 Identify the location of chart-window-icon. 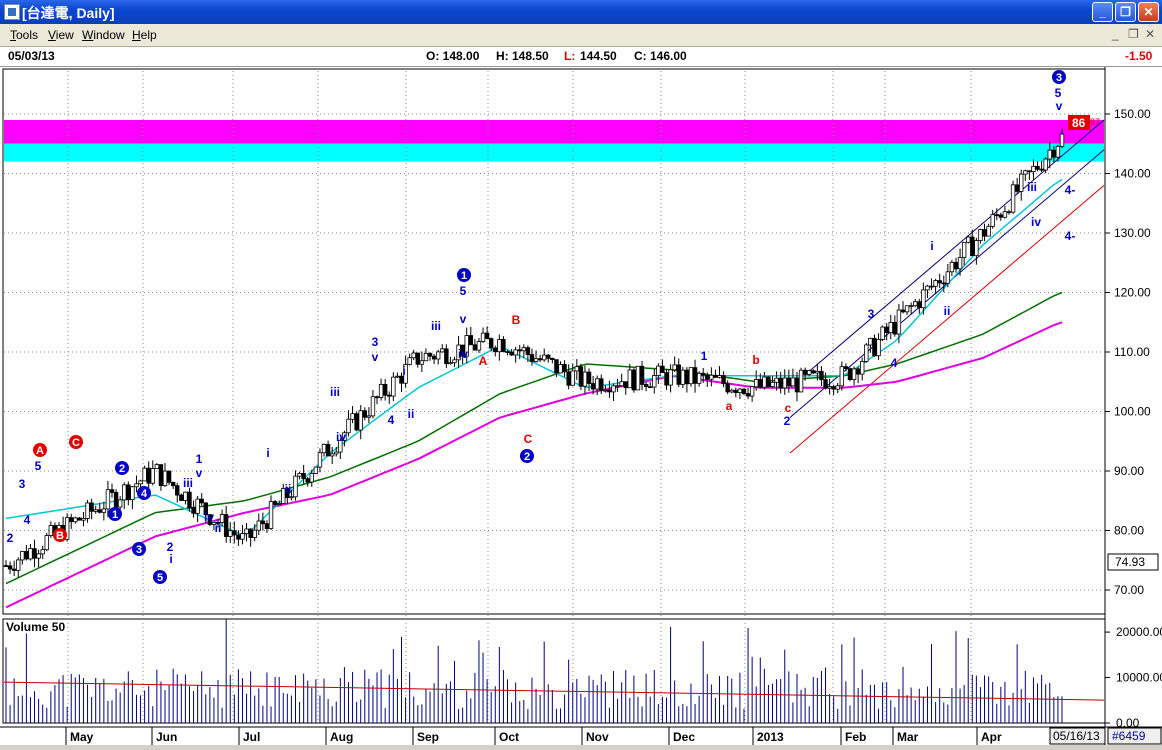
(12, 12).